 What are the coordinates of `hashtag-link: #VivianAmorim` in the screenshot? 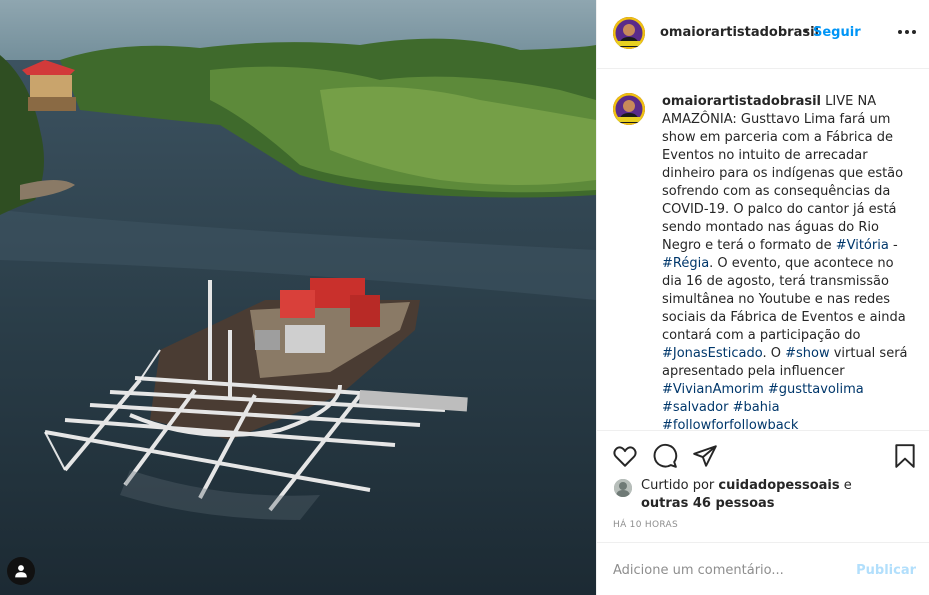 It's located at (713, 389).